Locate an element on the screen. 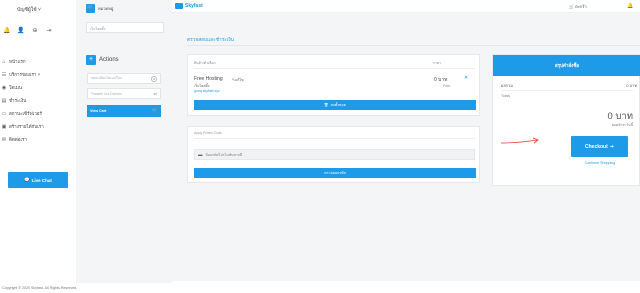 This screenshot has height=293, width=640. live-chat-label: Live Chat is located at coordinates (41, 180).